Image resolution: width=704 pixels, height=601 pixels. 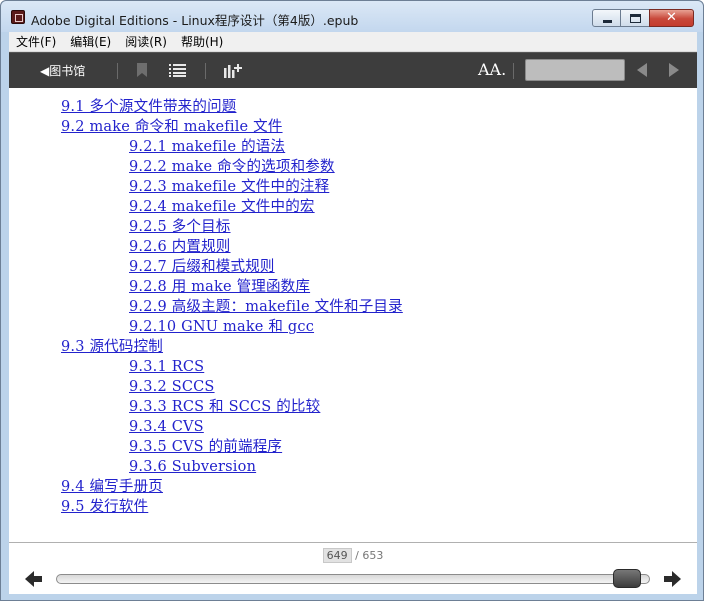 What do you see at coordinates (353, 579) in the screenshot?
I see `page-slider-track` at bounding box center [353, 579].